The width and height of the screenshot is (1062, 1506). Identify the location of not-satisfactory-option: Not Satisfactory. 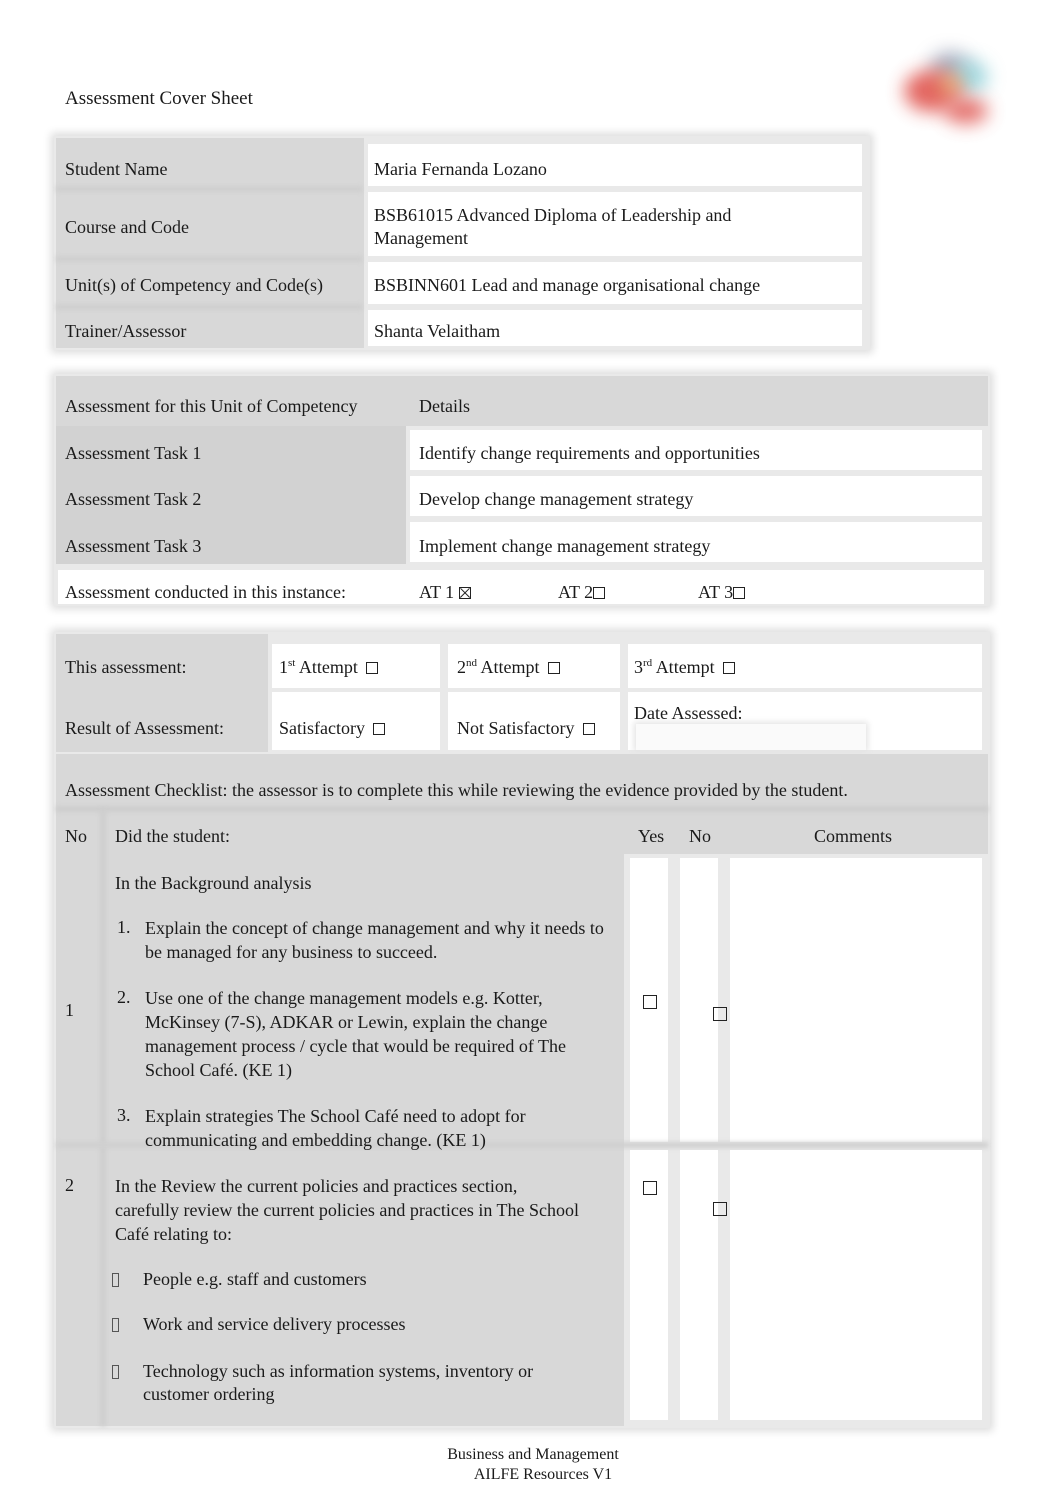
(526, 728).